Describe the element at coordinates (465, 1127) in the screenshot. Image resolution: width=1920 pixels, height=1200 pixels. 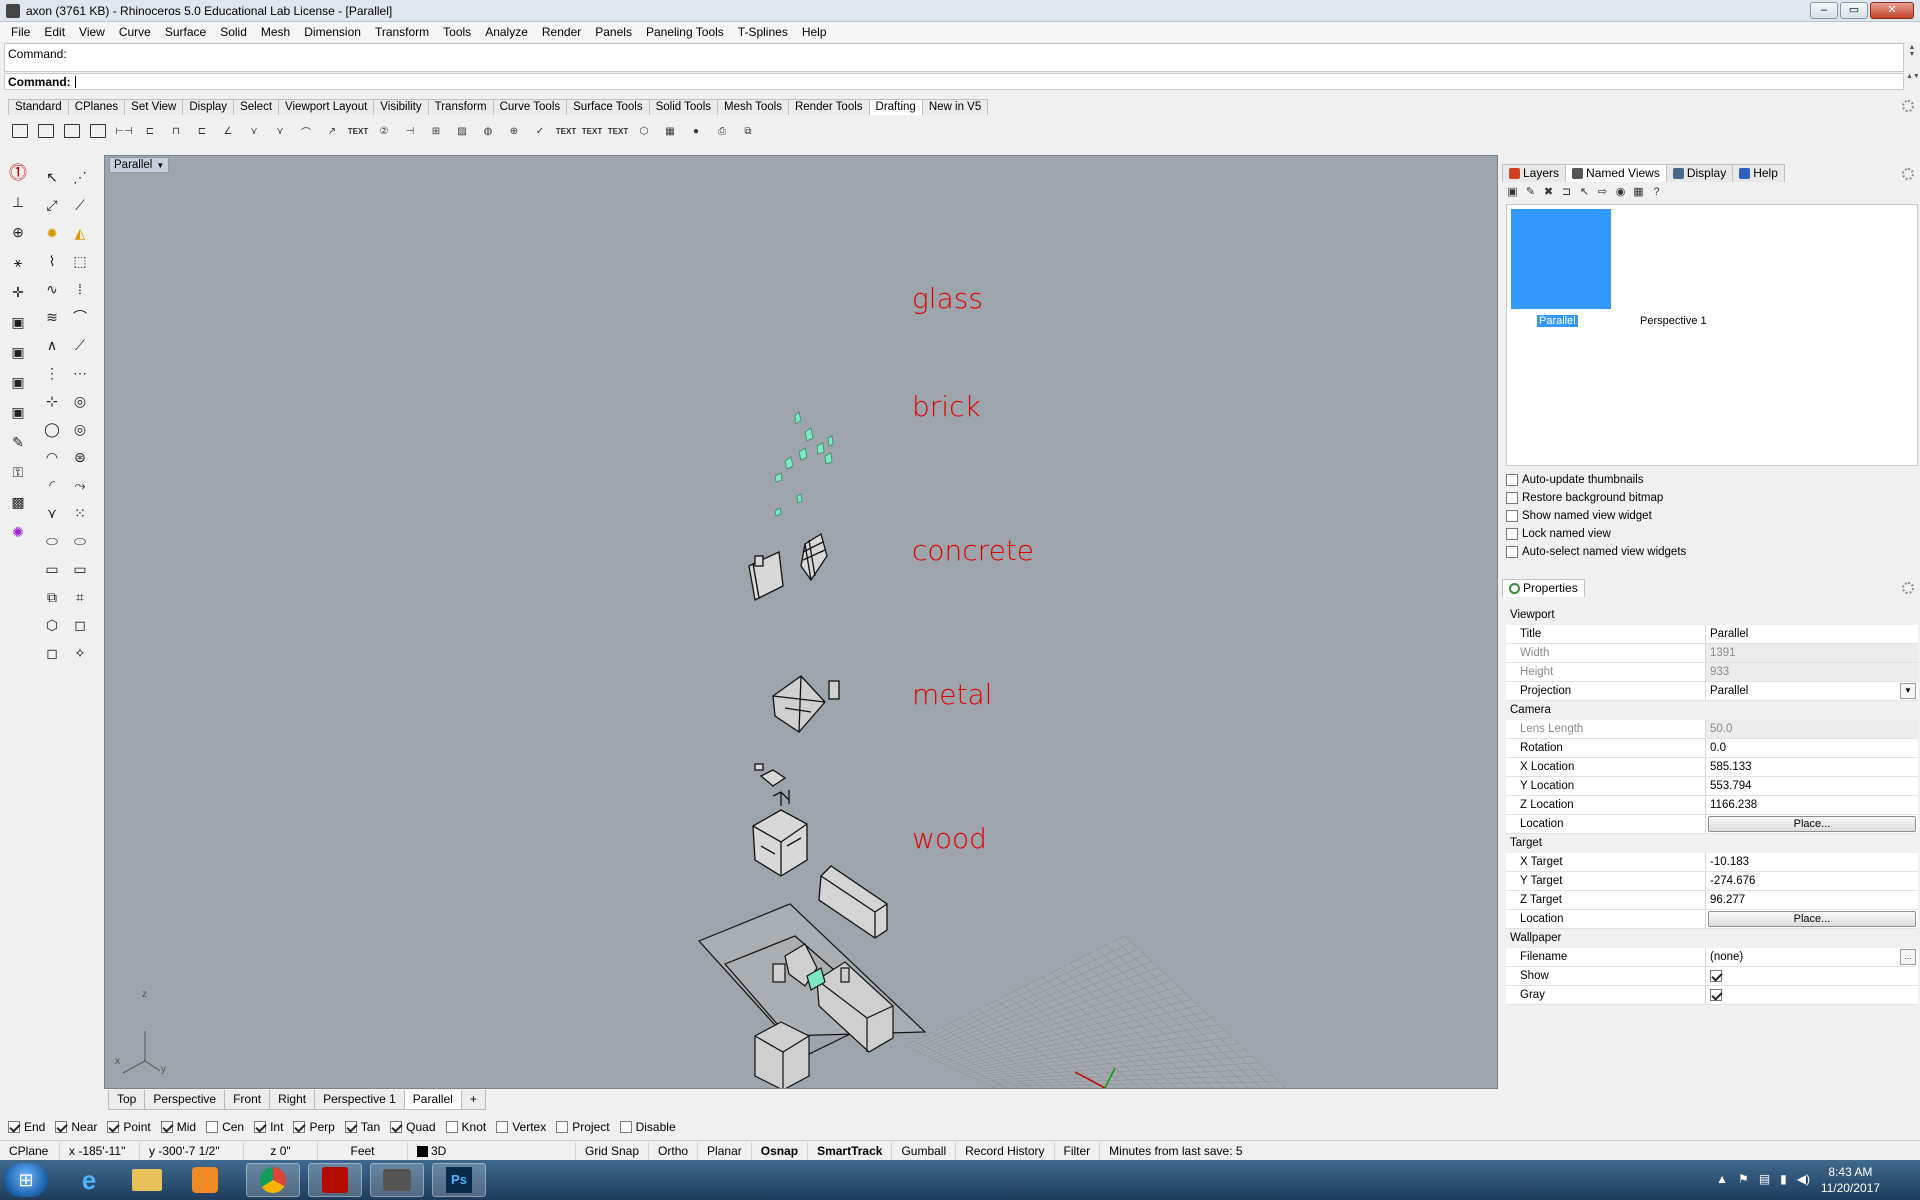
I see `osnap-knot: Knot` at that location.